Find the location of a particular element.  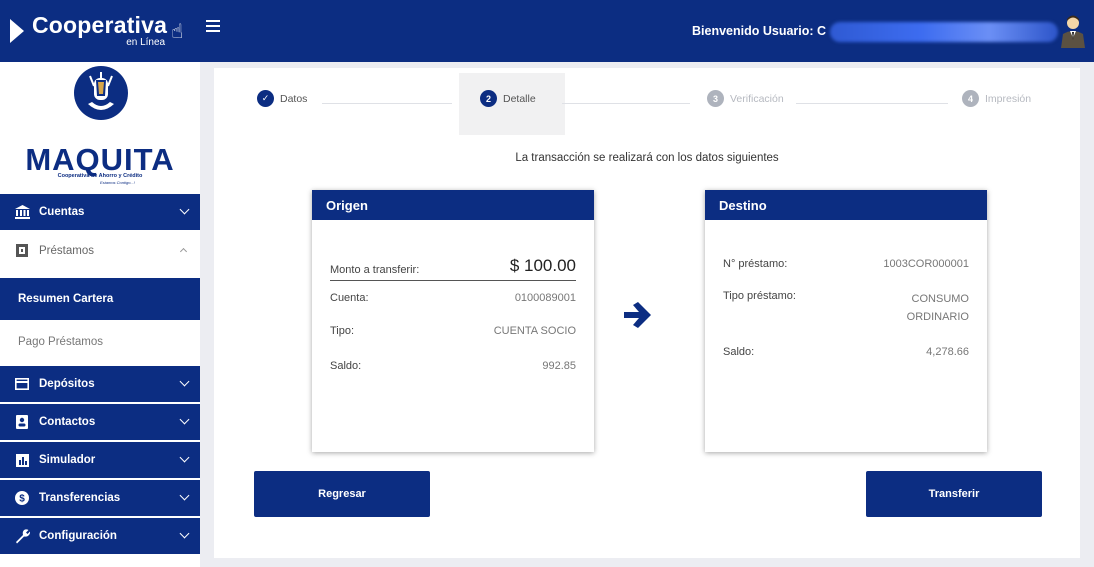

sidebar-item-label: Simulador is located at coordinates (67, 460).